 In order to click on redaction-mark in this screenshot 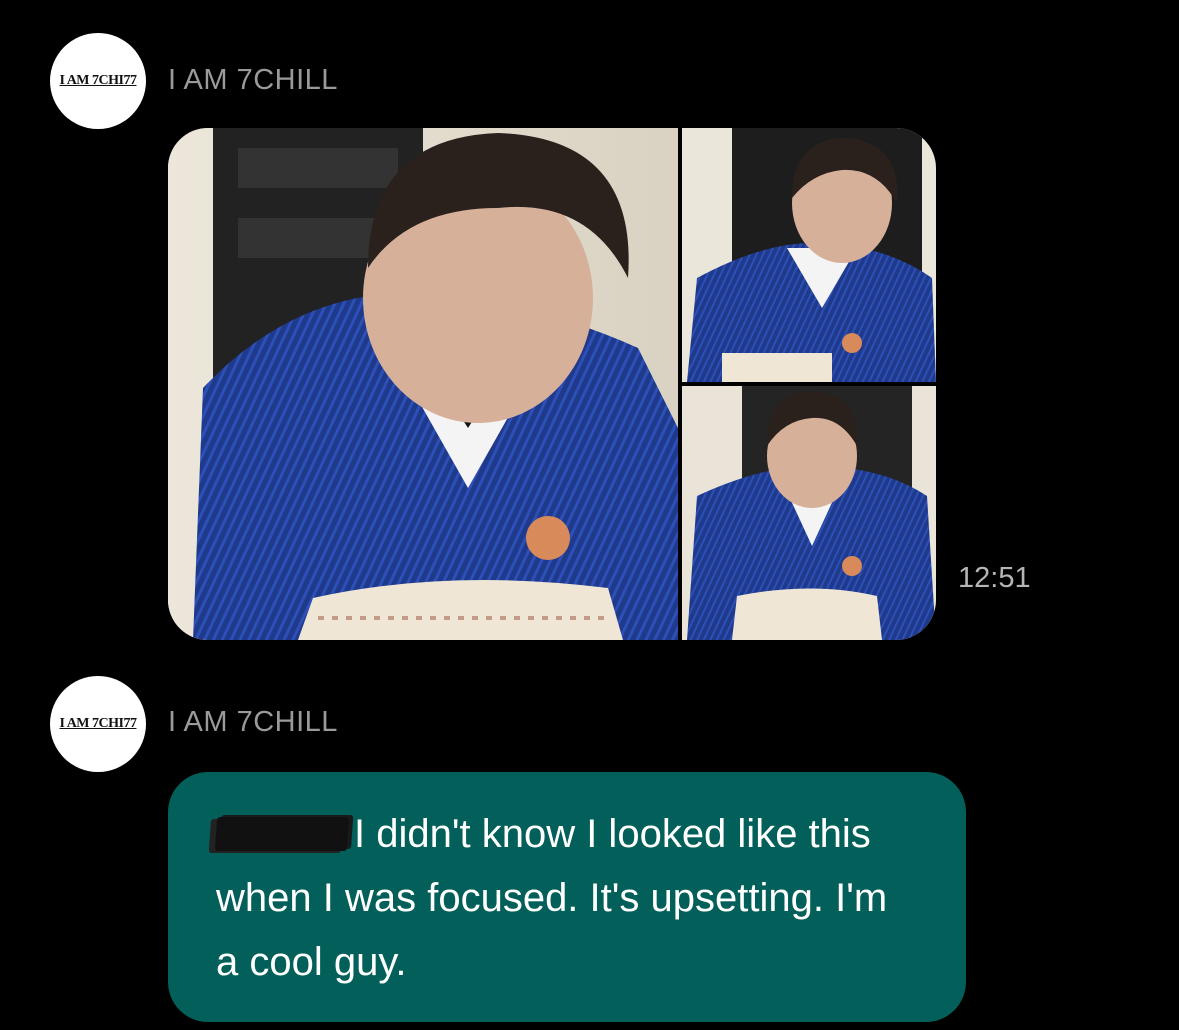, I will do `click(282, 834)`.